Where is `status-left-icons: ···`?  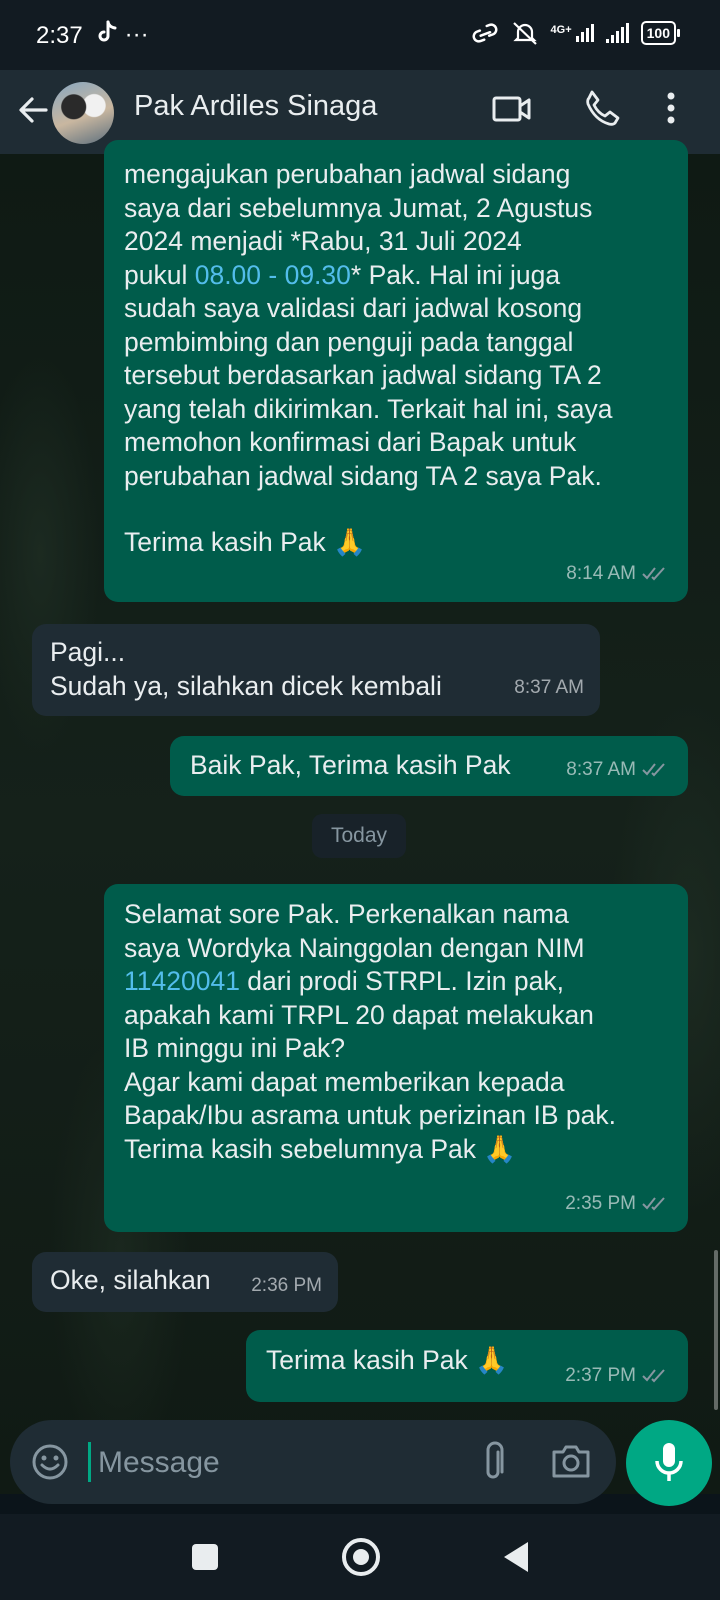
status-left-icons: ··· is located at coordinates (122, 34).